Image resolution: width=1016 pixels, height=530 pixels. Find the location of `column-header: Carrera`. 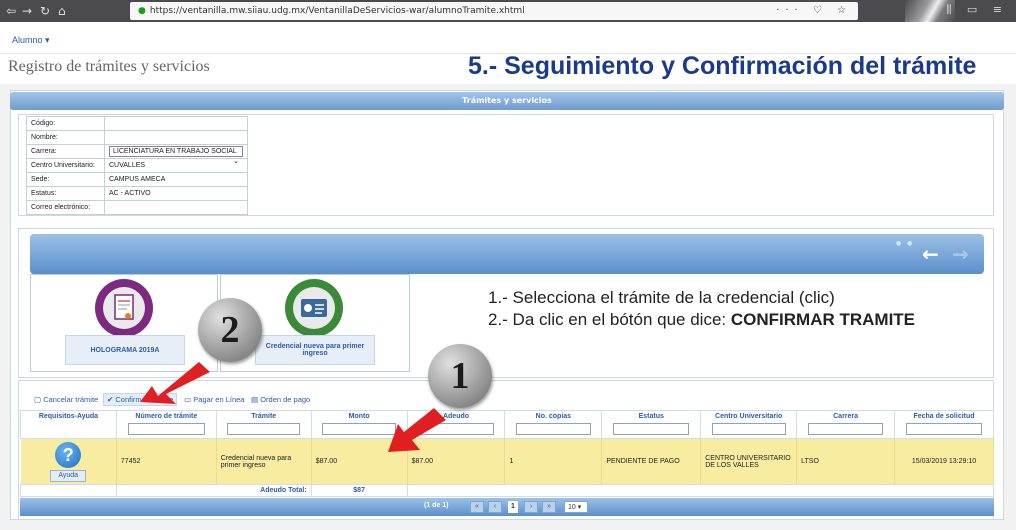

column-header: Carrera is located at coordinates (846, 424).